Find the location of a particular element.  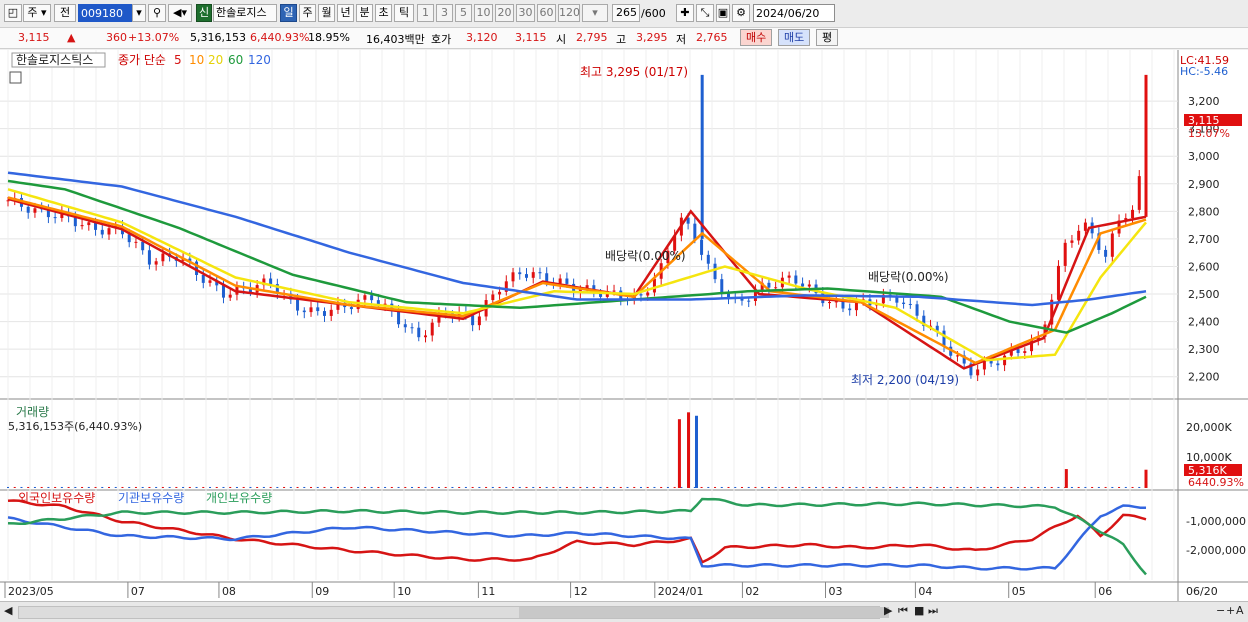

zoom-in-icon: + is located at coordinates (1230, 610).